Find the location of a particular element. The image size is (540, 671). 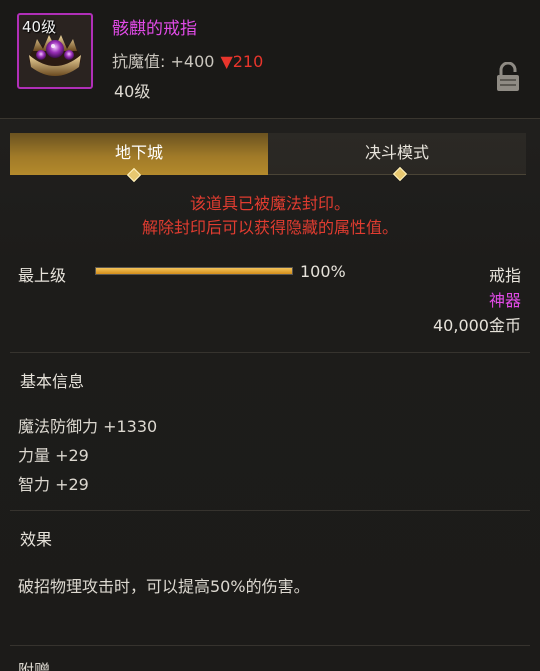

magic-resist-stat: 抗魔值: +400 ▼210 is located at coordinates (187, 60).